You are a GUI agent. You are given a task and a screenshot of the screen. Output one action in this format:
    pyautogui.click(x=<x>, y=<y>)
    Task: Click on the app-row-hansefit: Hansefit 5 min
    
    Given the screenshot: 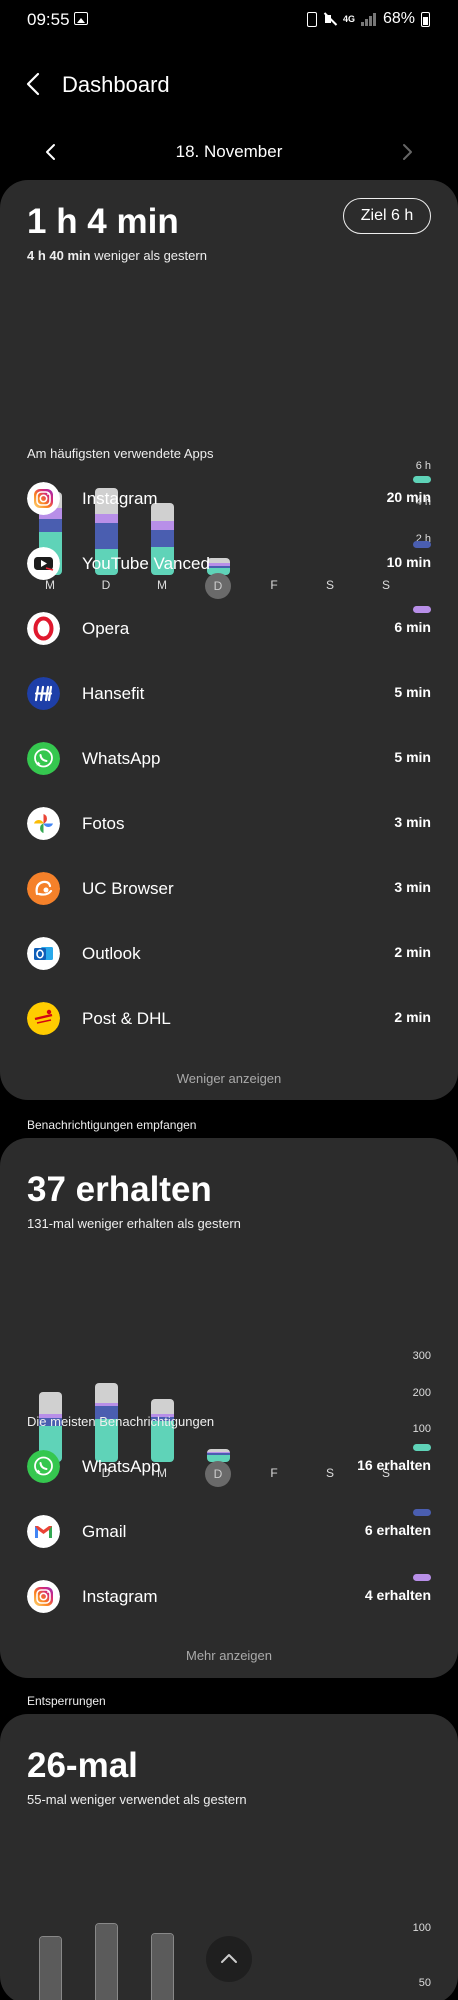 What is the action you would take?
    pyautogui.click(x=229, y=694)
    